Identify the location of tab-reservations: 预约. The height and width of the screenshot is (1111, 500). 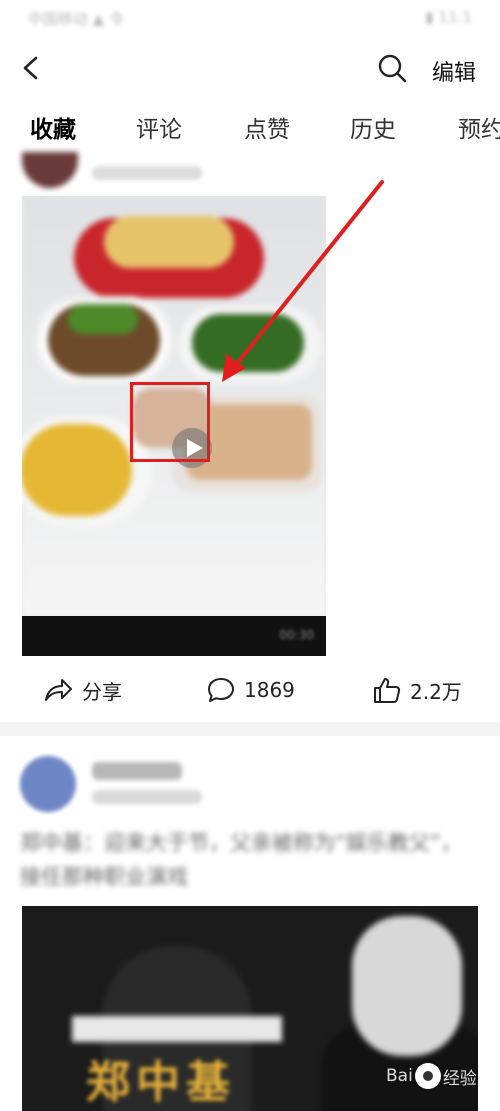
(479, 127).